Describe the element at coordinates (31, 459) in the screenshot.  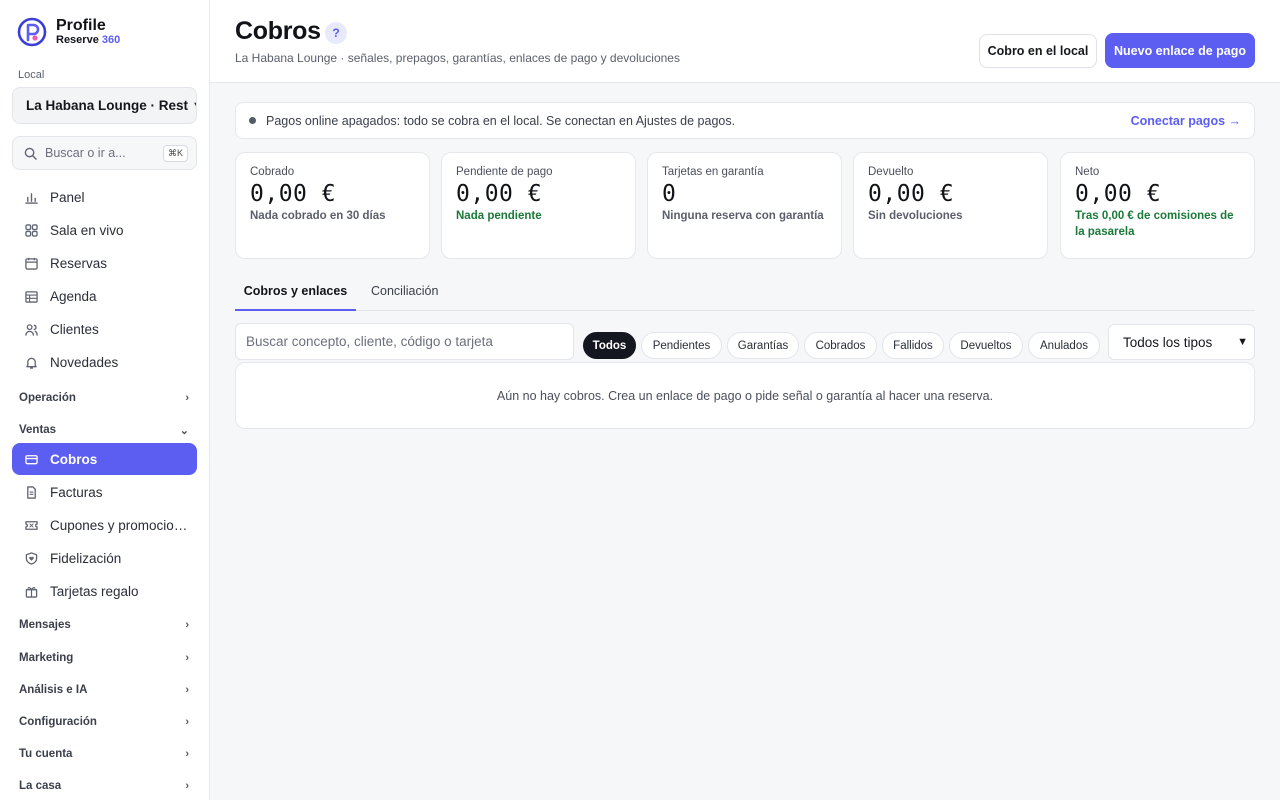
I see `credit-card-icon` at that location.